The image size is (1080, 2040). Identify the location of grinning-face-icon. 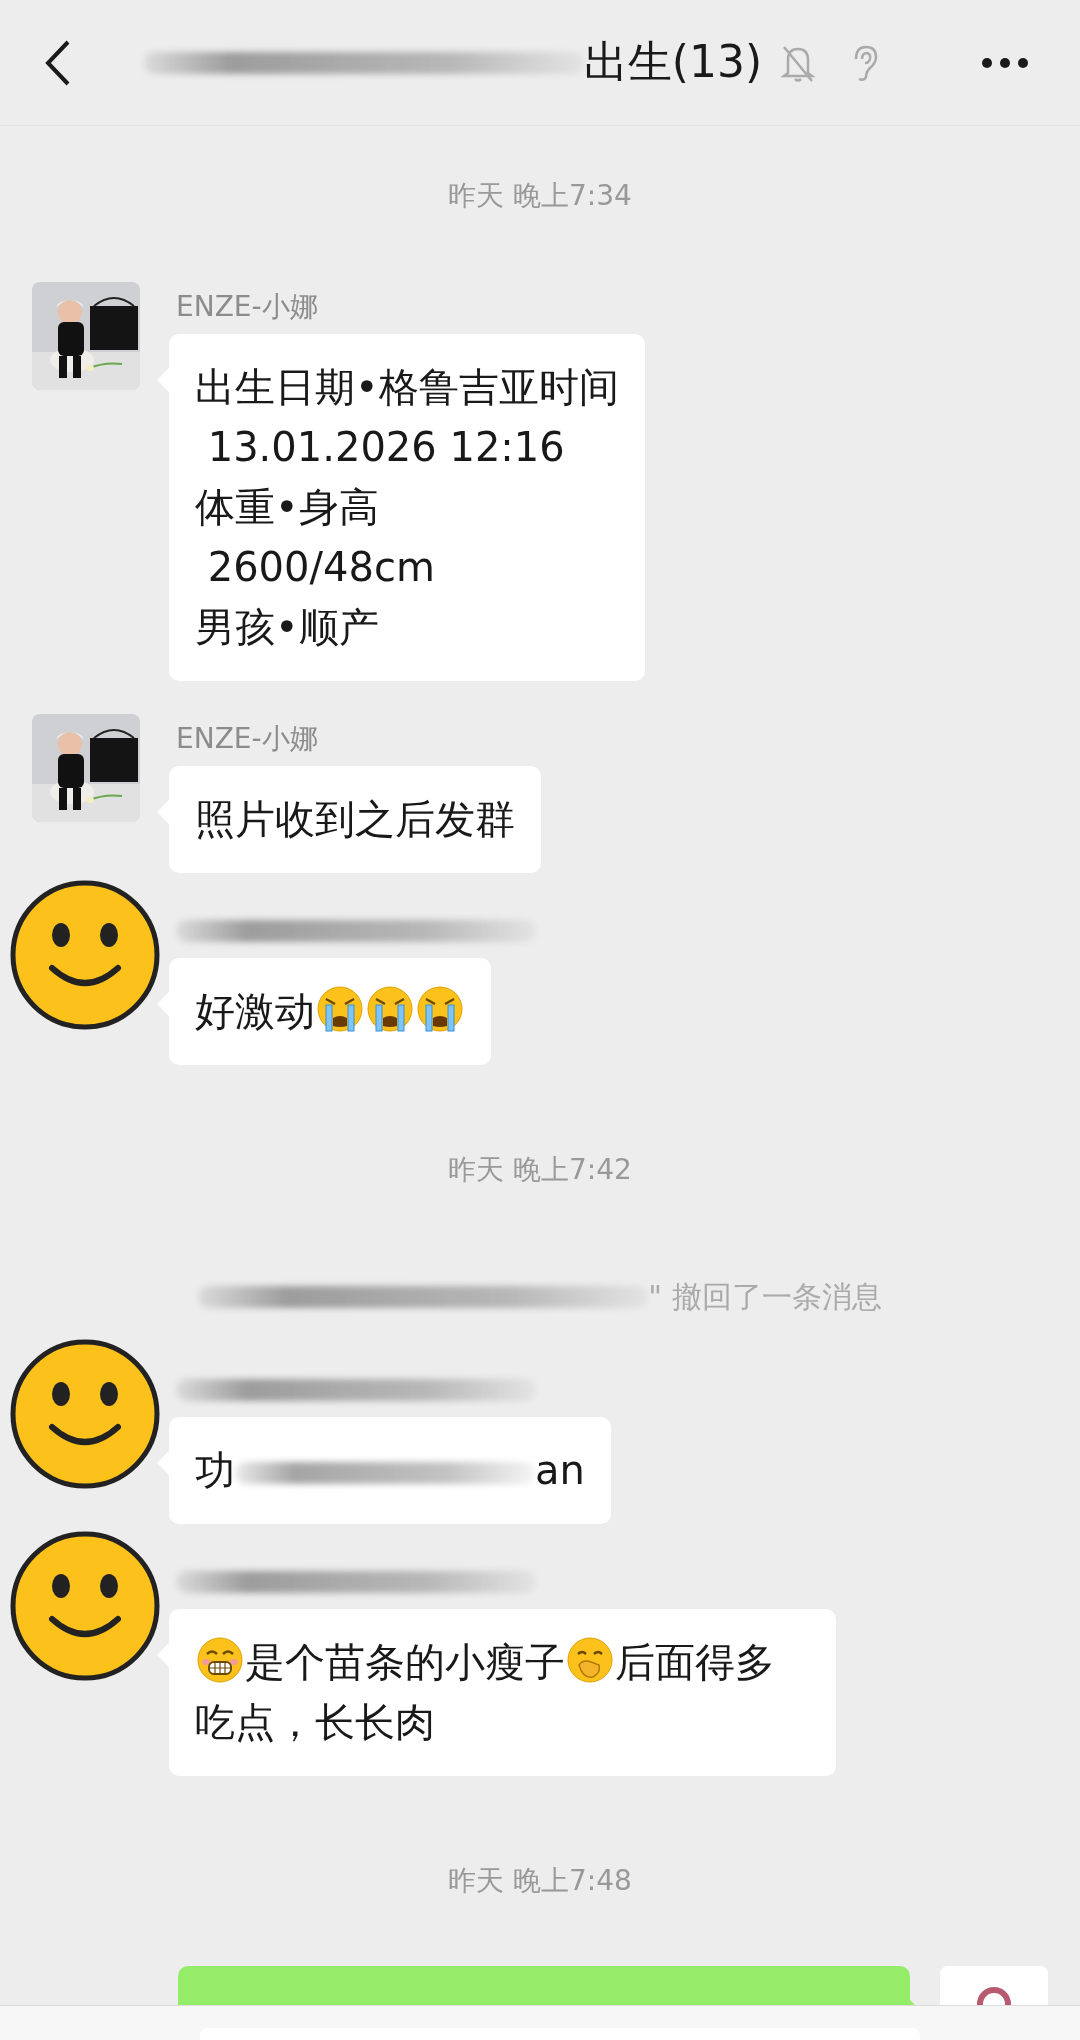
(220, 1660).